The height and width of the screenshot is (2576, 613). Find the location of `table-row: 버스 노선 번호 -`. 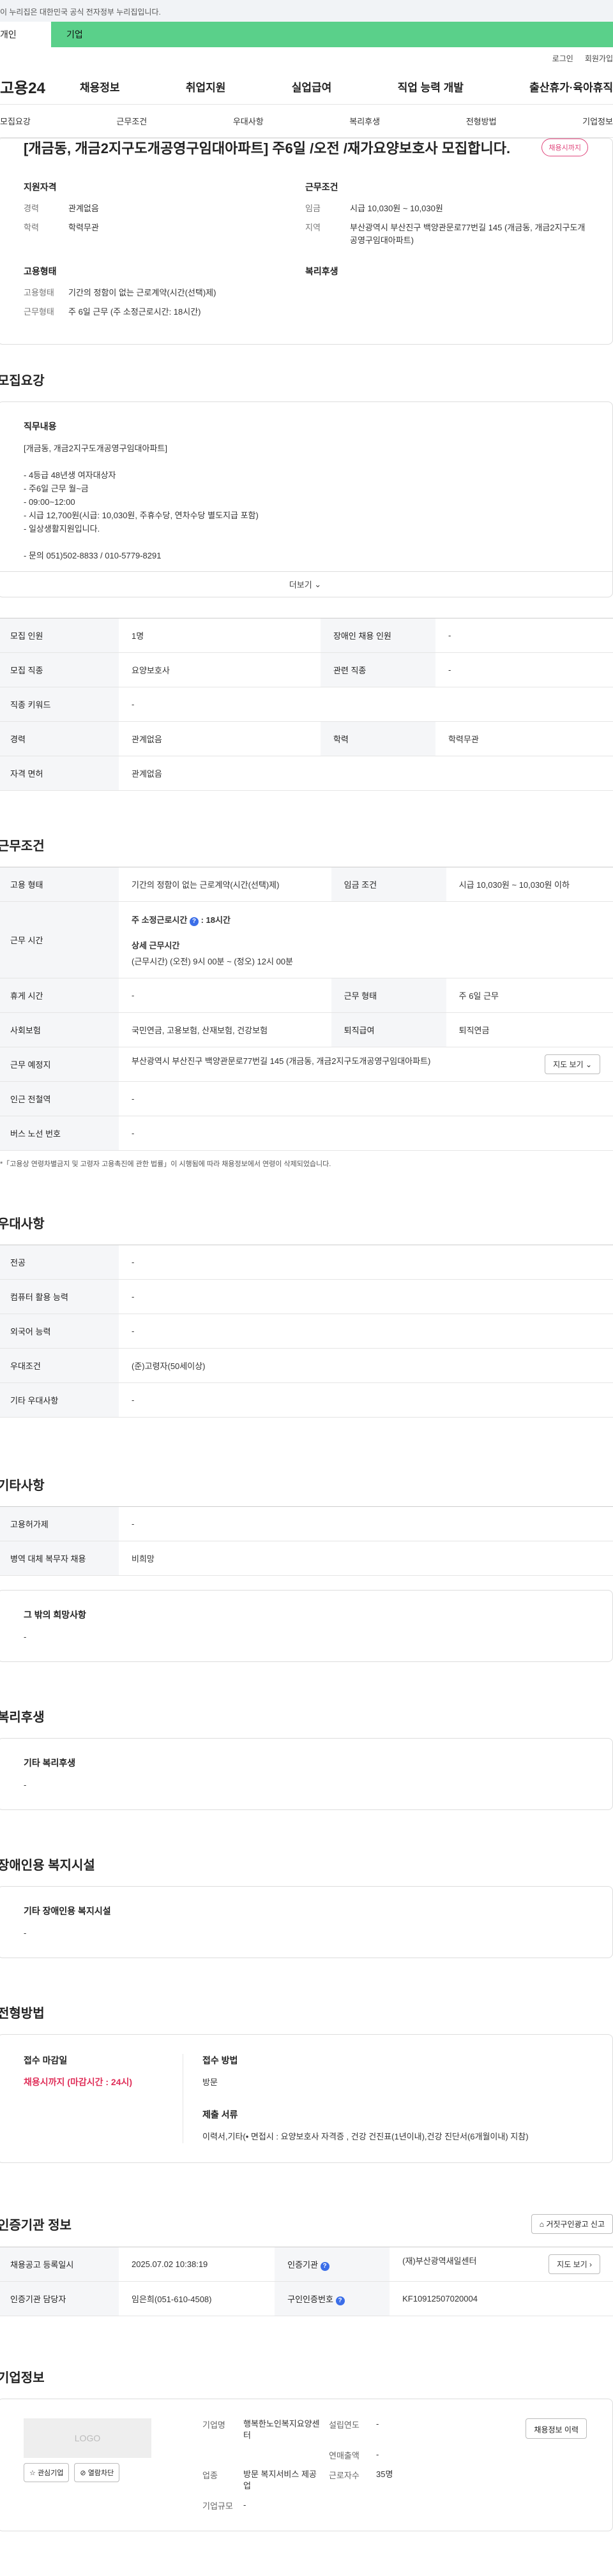

table-row: 버스 노선 번호 - is located at coordinates (306, 1133).